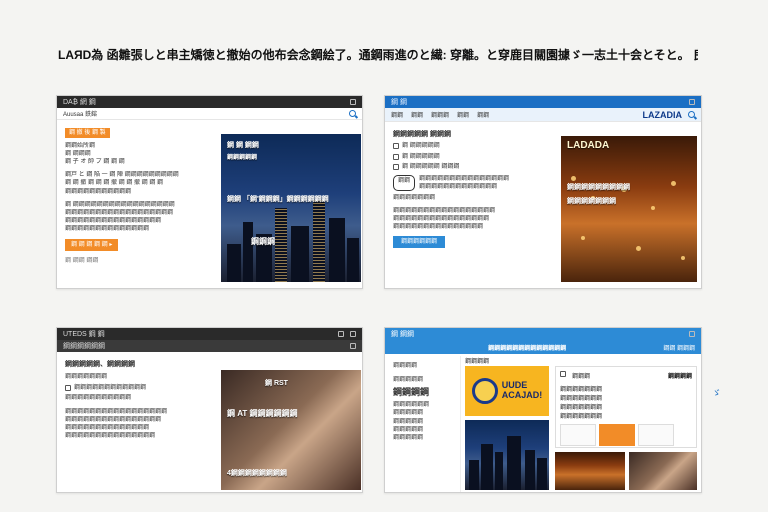 The height and width of the screenshot is (512, 768). Describe the element at coordinates (84, 334) in the screenshot. I see `window-title: UTEDS 鋼 鋼` at that location.